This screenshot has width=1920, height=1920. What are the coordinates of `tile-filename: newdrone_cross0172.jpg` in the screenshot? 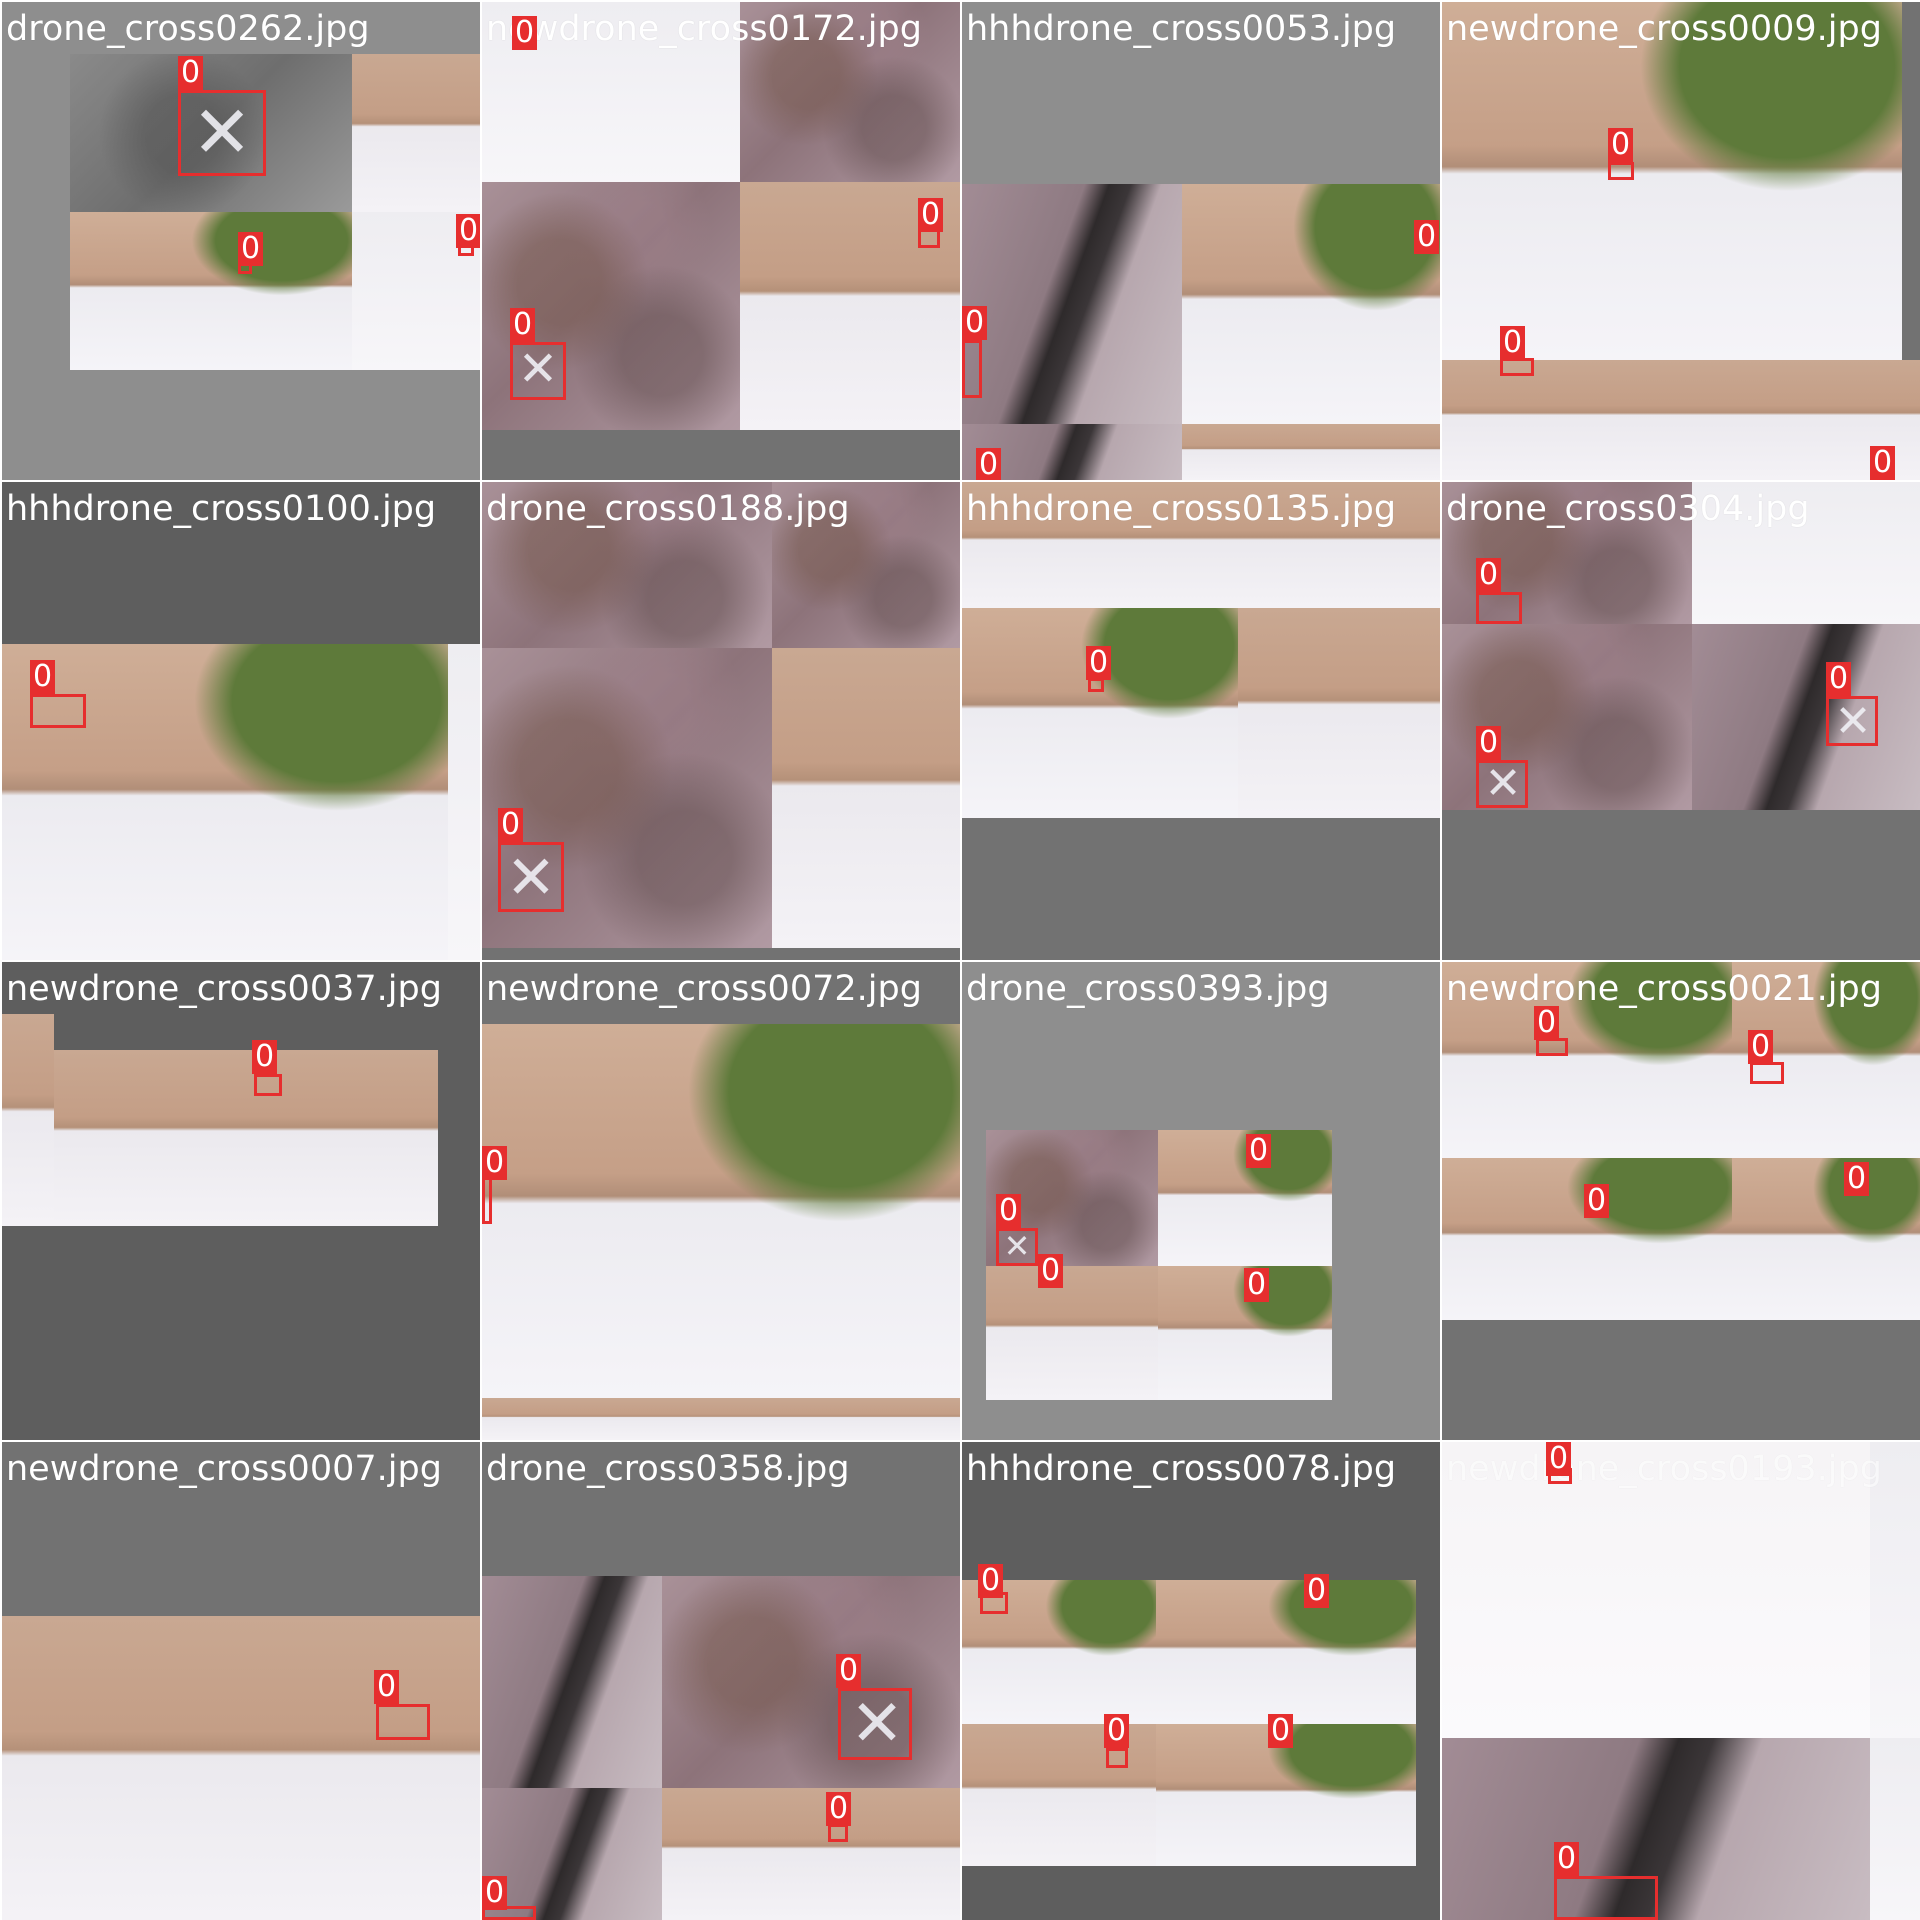 It's located at (704, 29).